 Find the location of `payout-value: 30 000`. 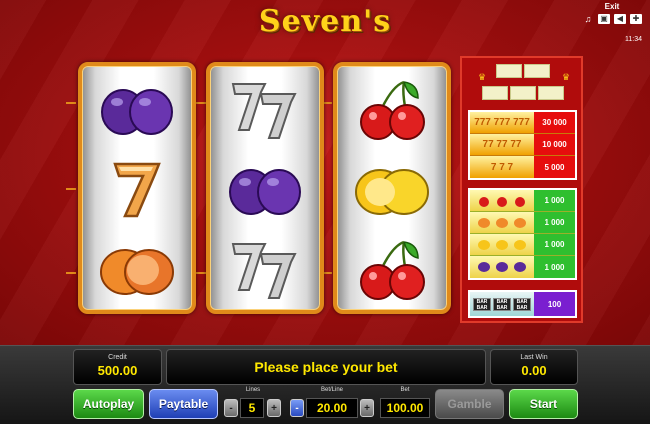

payout-value: 30 000 is located at coordinates (554, 122).